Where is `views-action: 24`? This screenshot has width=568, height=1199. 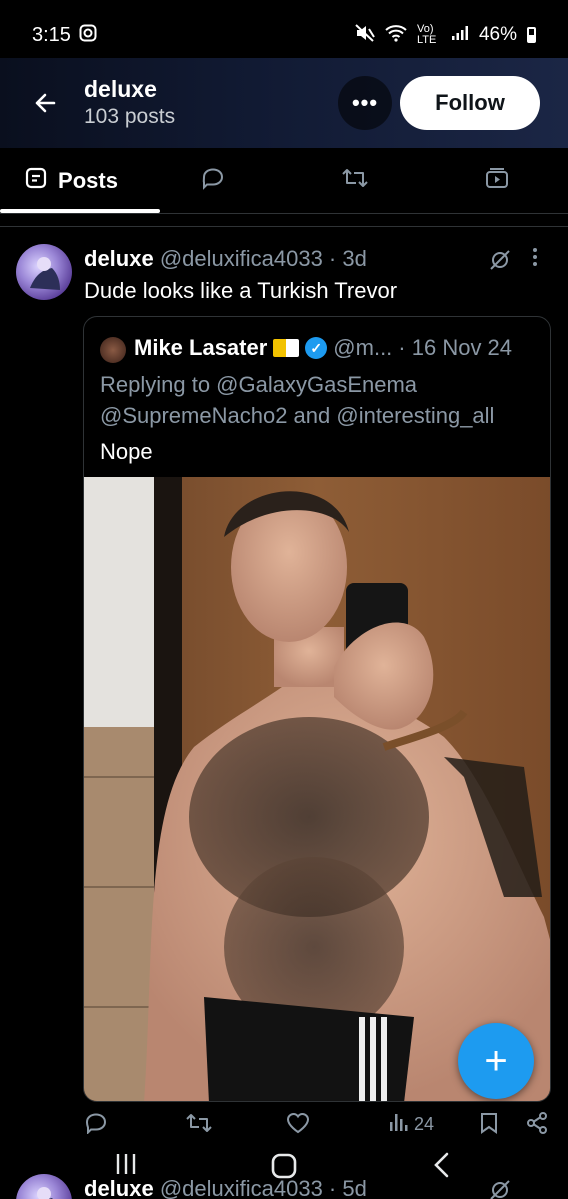 views-action: 24 is located at coordinates (411, 1124).